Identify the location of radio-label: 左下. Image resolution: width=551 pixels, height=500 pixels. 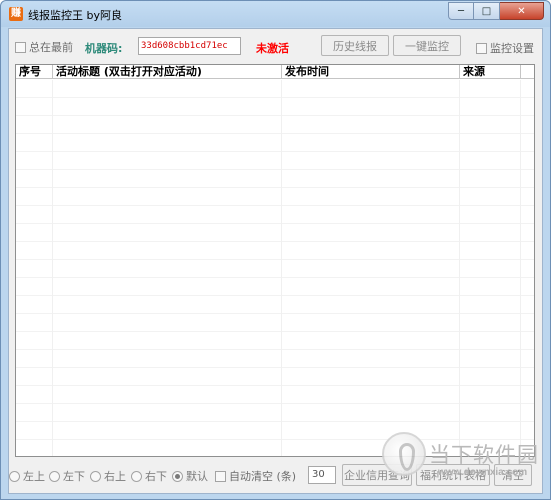
(74, 476).